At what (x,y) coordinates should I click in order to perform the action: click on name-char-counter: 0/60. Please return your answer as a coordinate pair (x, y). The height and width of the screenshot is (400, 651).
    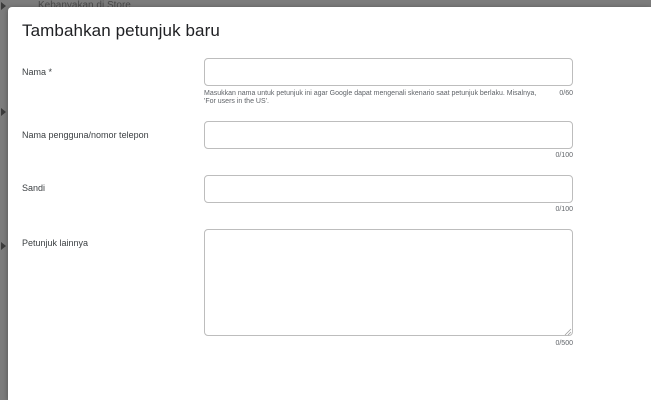
    Looking at the image, I should click on (566, 93).